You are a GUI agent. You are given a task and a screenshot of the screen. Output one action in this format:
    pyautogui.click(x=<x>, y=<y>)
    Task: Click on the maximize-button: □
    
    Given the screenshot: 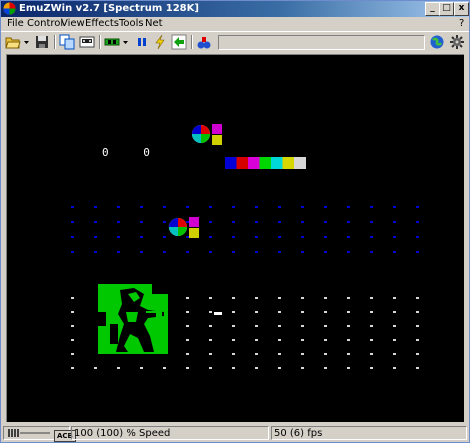 What is the action you would take?
    pyautogui.click(x=446, y=9)
    